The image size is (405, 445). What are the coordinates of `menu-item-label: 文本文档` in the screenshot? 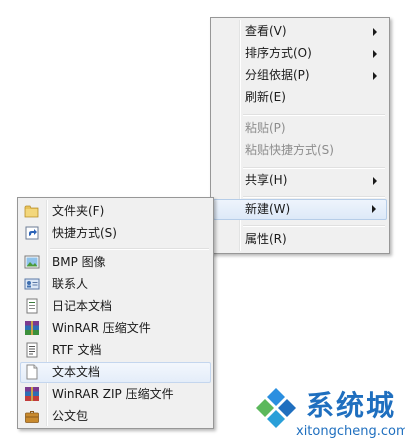 It's located at (76, 372).